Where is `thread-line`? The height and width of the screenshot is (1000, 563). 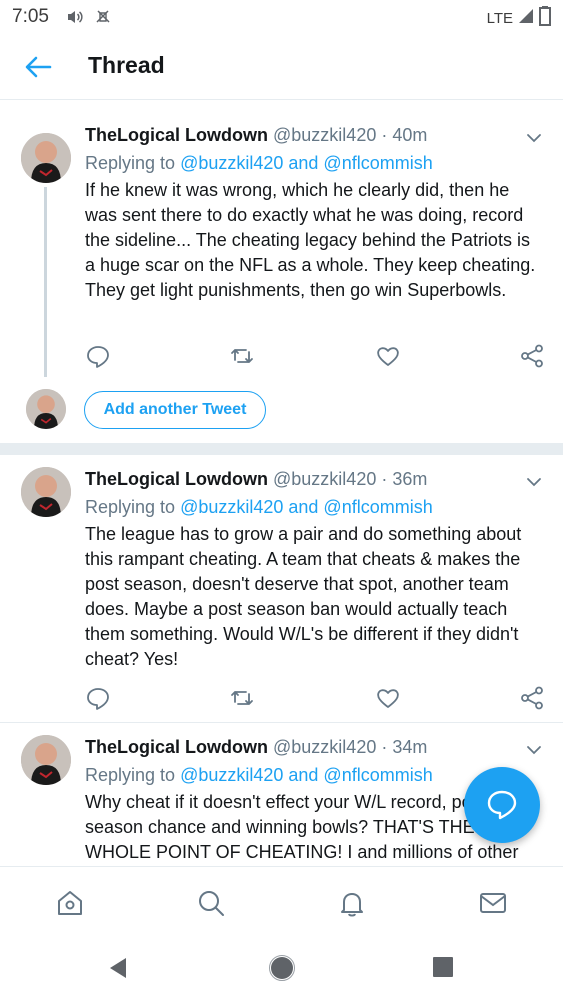 thread-line is located at coordinates (45, 282).